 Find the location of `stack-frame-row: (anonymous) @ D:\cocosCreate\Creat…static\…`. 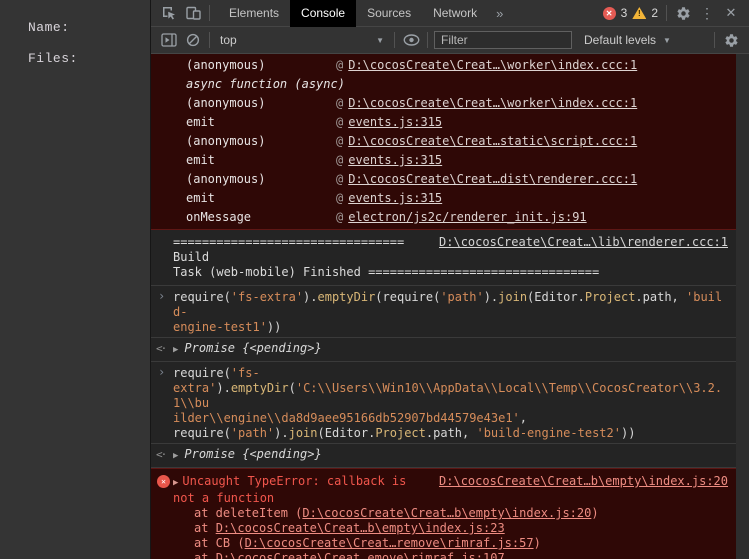

stack-frame-row: (anonymous) @ D:\cocosCreate\Creat…static\… is located at coordinates (440, 141).